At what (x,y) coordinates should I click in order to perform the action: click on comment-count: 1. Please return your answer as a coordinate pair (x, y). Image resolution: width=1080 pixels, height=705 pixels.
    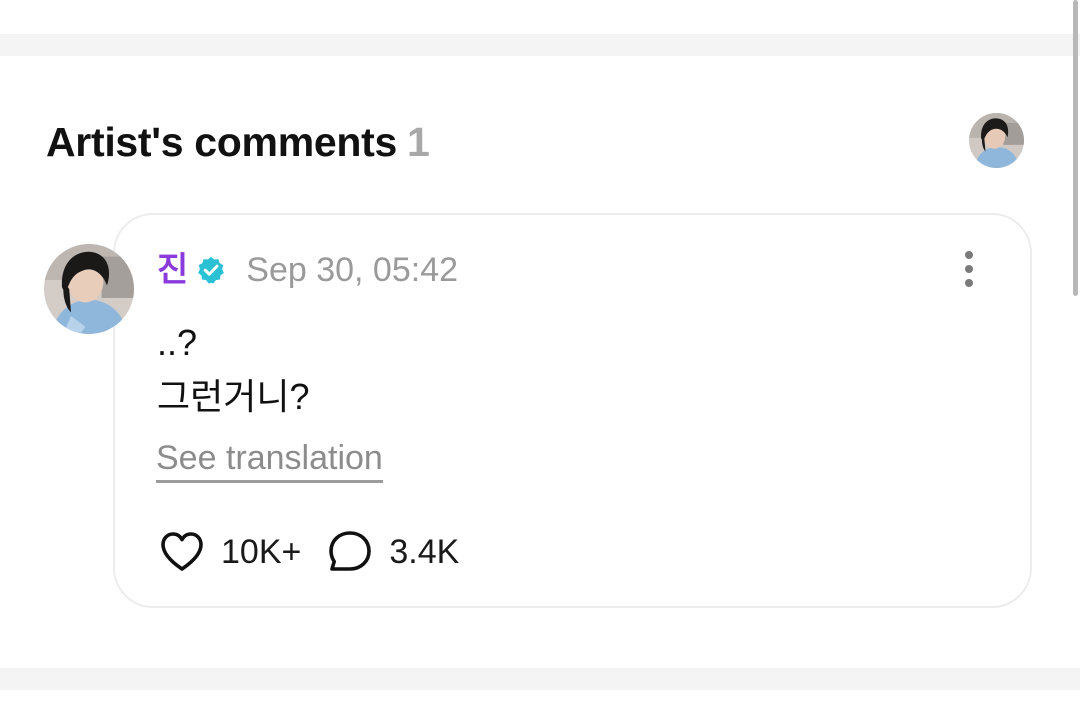
    Looking at the image, I should click on (418, 142).